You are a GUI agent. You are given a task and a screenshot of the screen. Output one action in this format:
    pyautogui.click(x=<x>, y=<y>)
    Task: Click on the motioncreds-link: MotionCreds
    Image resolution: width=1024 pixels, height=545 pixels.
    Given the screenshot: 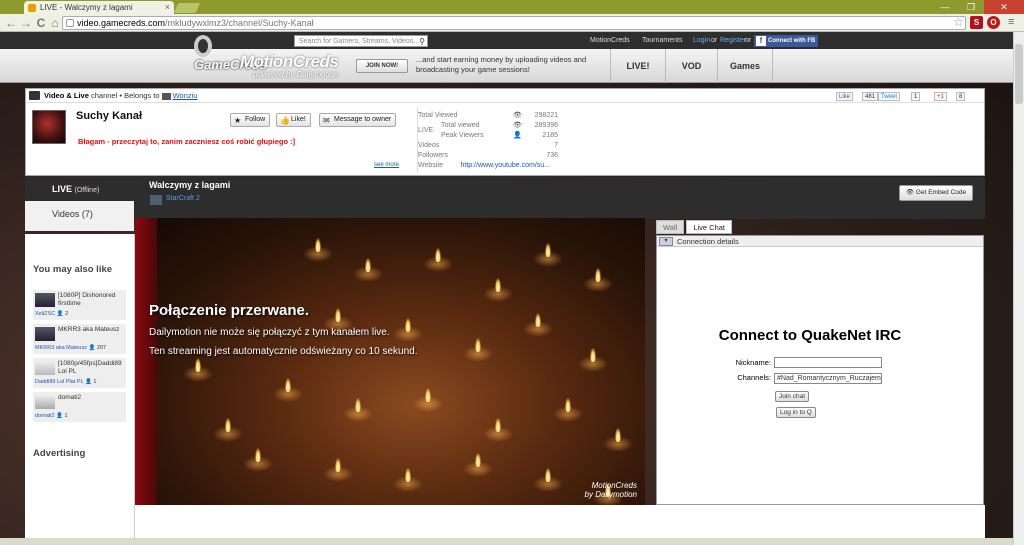 What is the action you would take?
    pyautogui.click(x=610, y=40)
    